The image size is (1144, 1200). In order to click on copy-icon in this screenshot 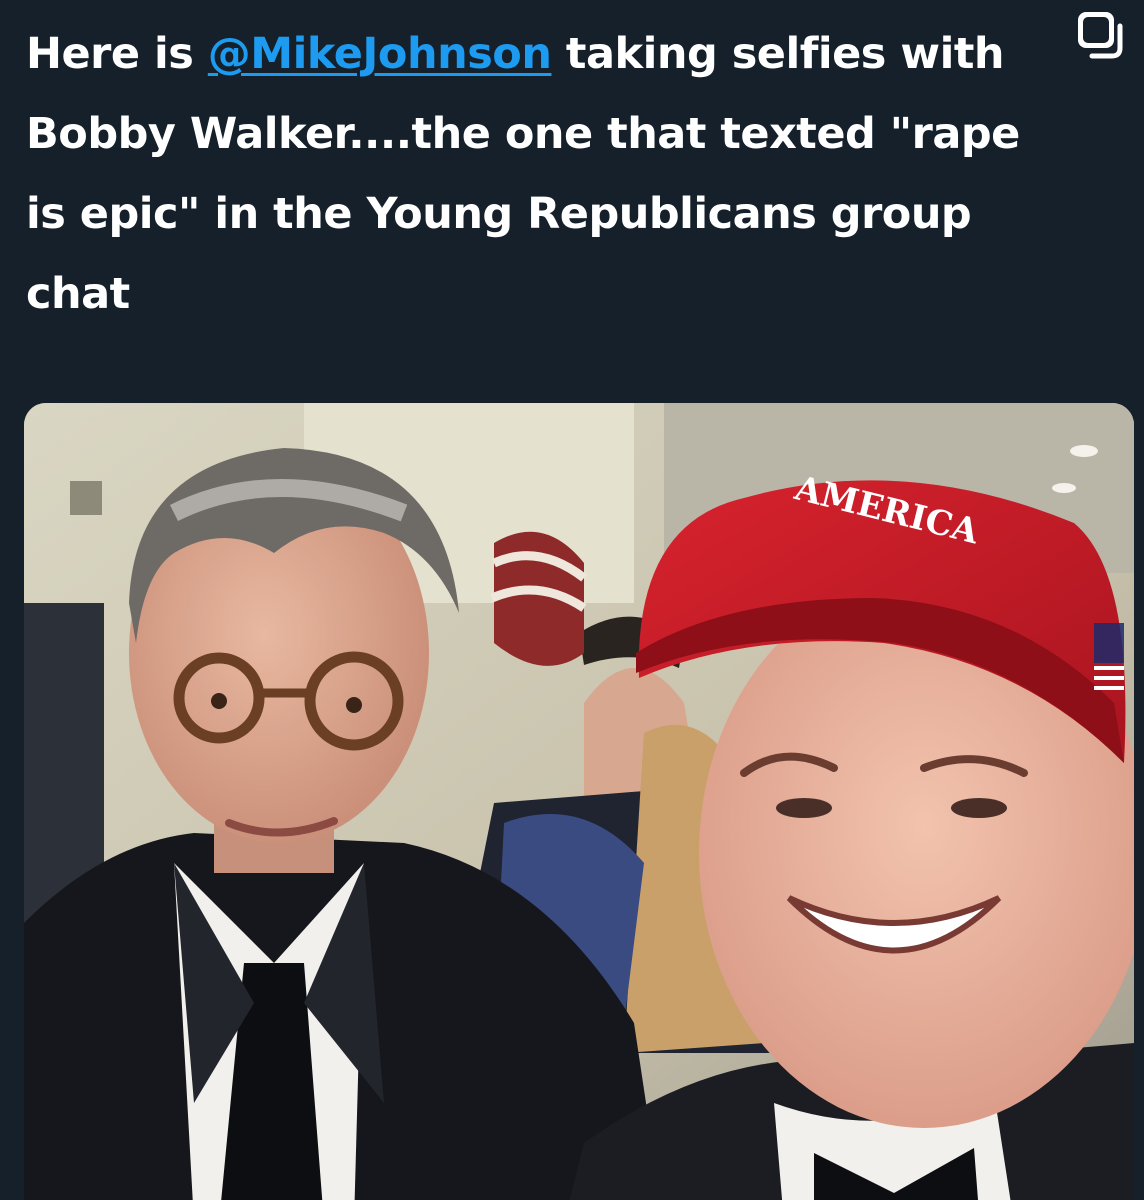, I will do `click(1103, 37)`.